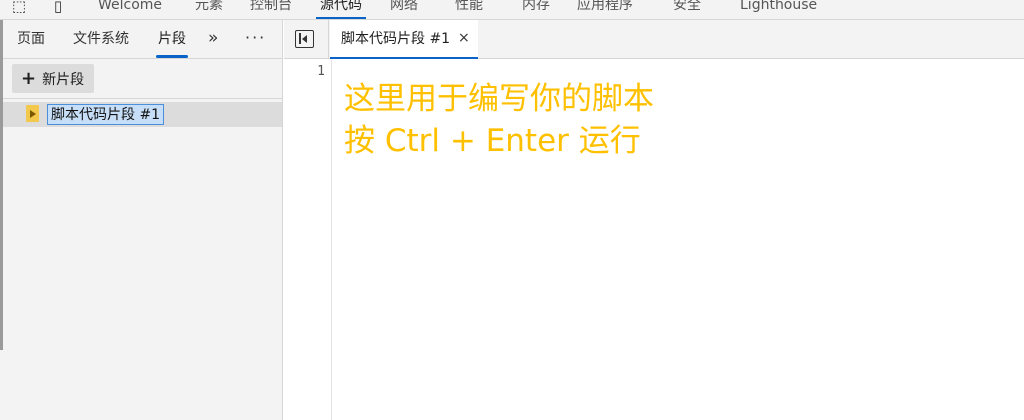 This screenshot has height=420, width=1024. Describe the element at coordinates (341, 9) in the screenshot. I see `tab-sources: 源代码` at that location.